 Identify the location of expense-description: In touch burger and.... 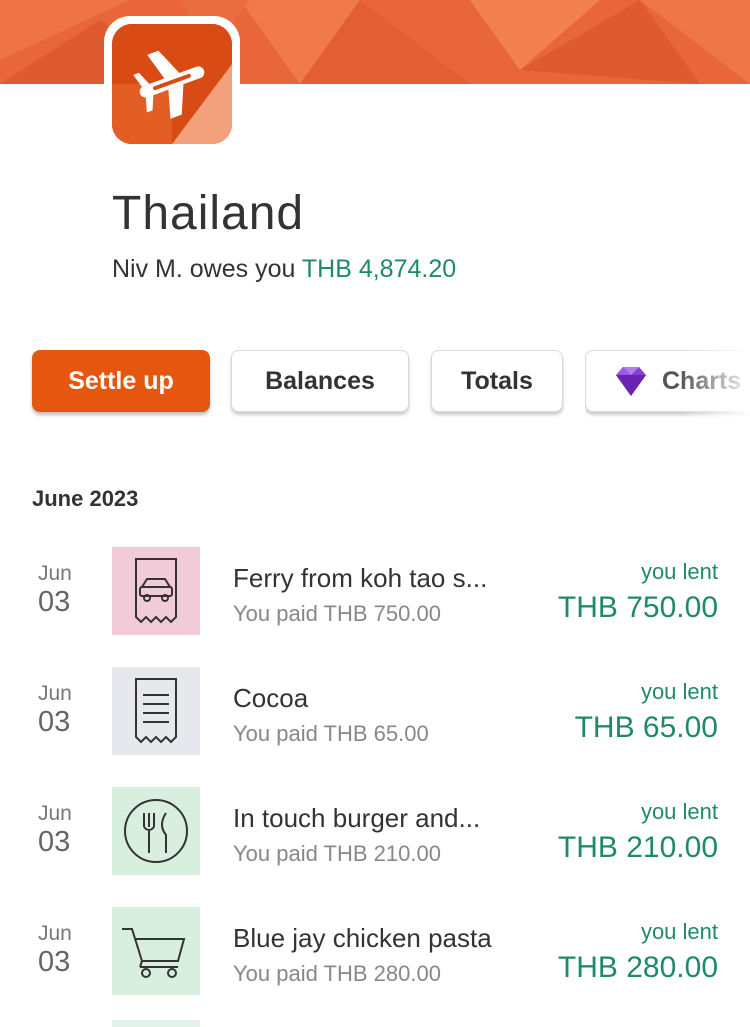
(357, 818).